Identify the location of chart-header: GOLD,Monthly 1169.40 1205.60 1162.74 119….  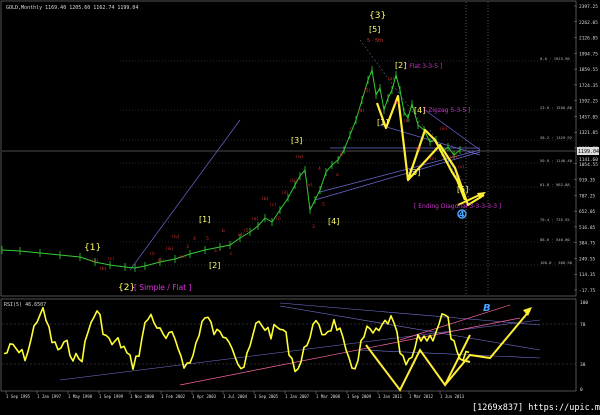
(72, 8).